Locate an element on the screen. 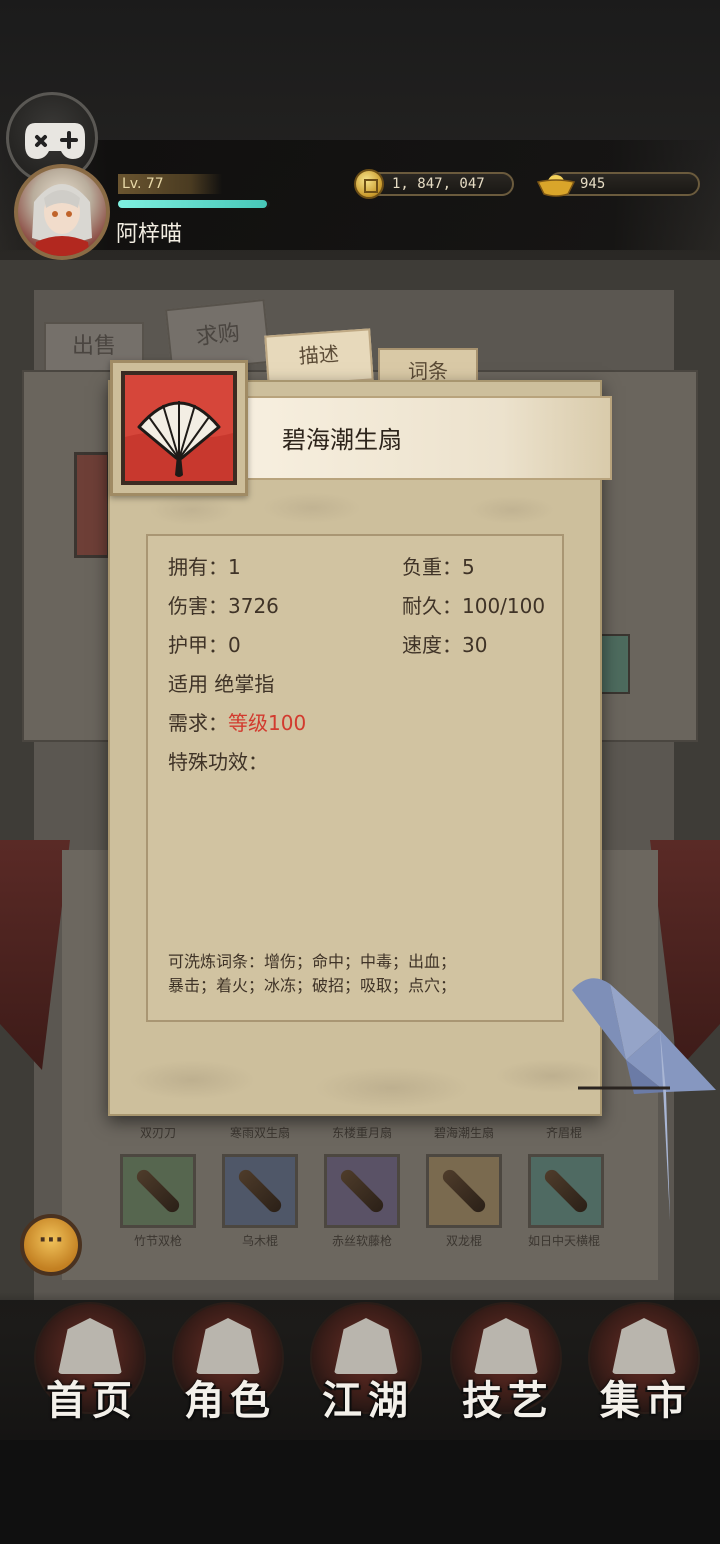 This screenshot has height=1544, width=720. ingot-icon is located at coordinates (556, 186).